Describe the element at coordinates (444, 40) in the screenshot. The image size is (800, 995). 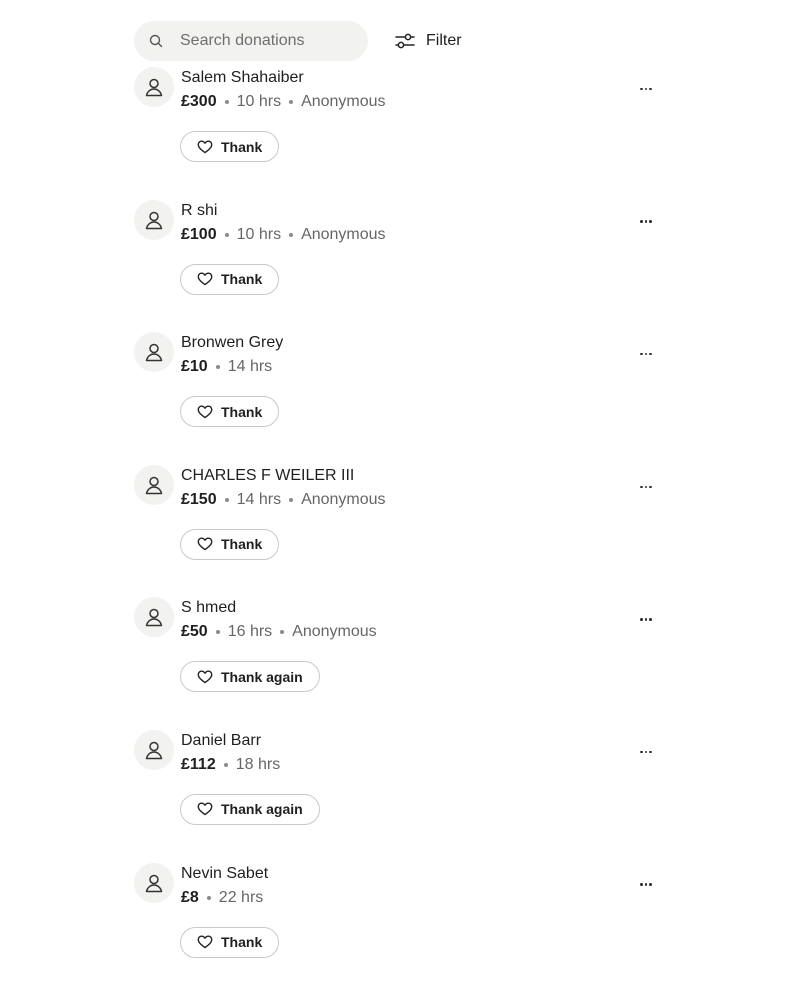
I see `filter-label: Filter` at that location.